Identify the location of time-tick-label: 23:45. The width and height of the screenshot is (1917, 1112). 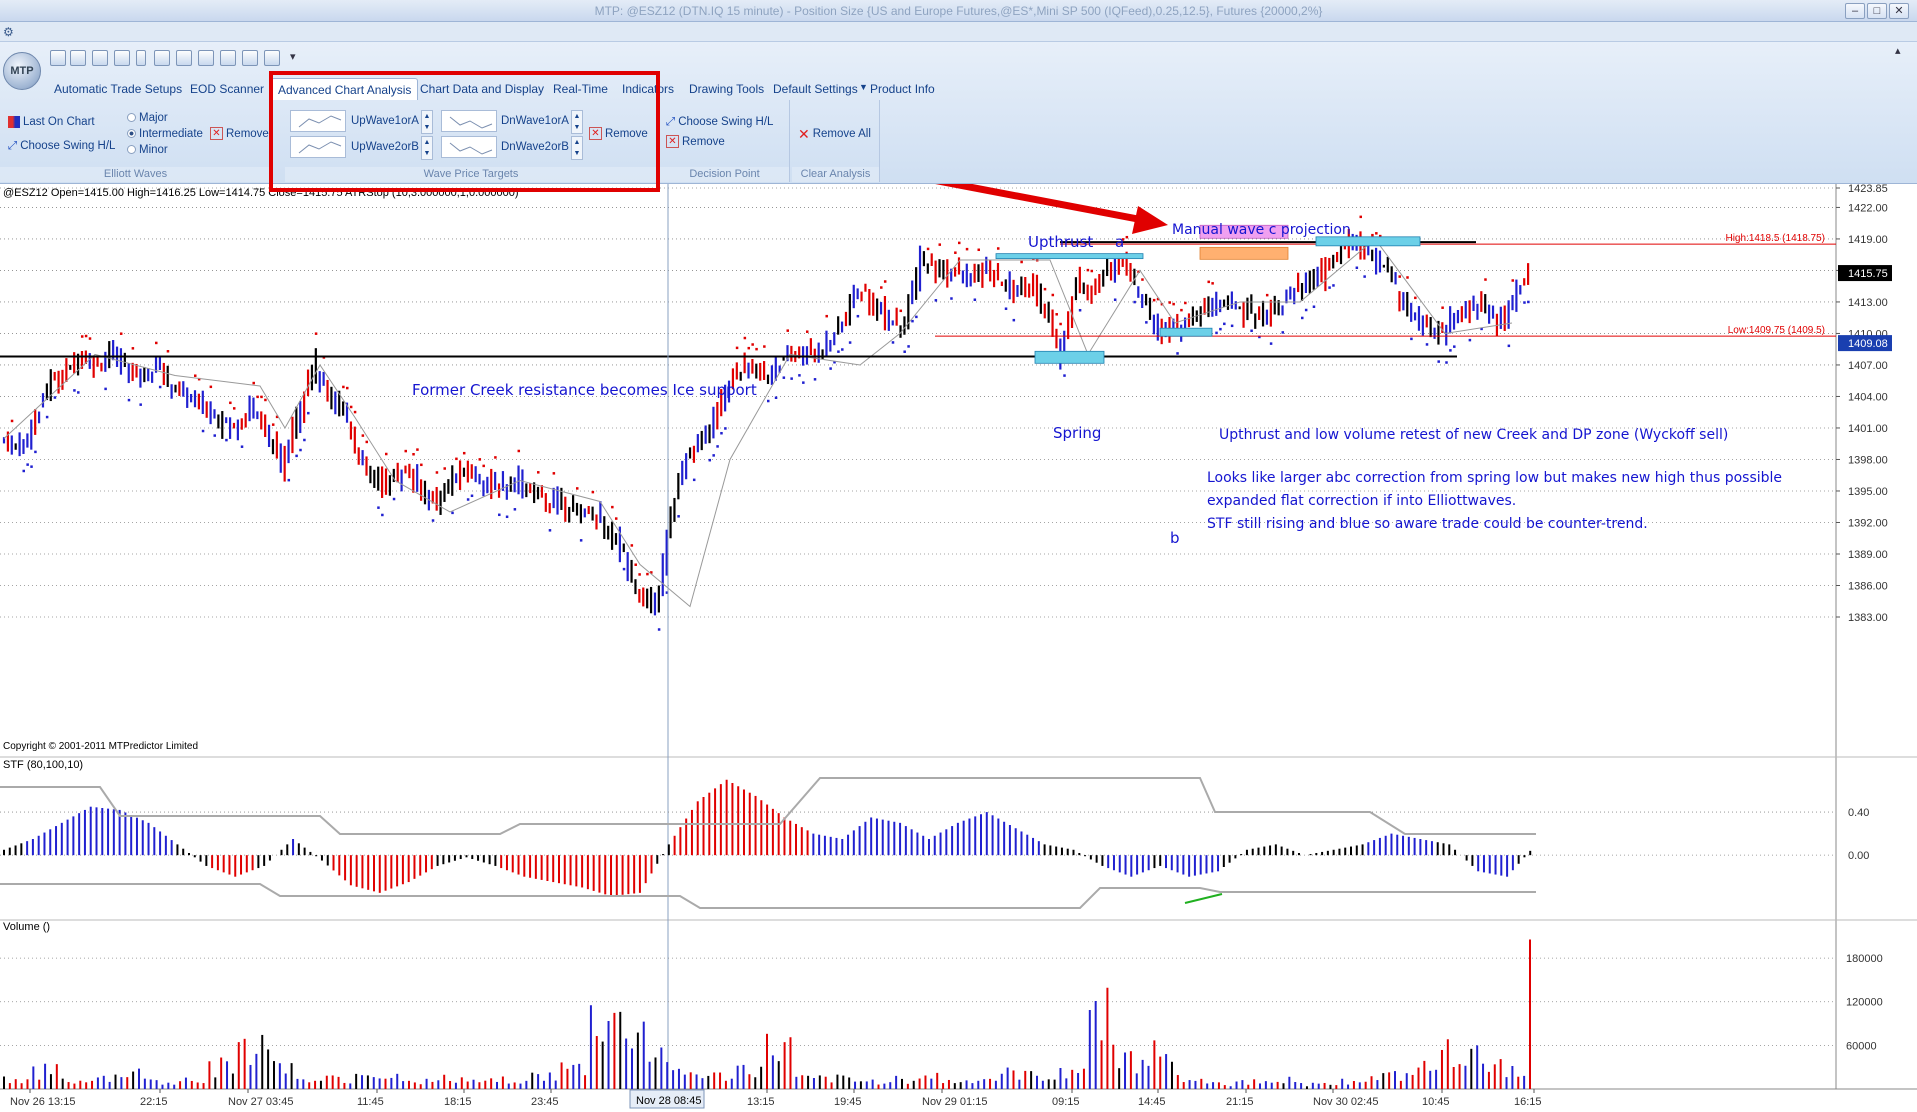
(545, 1102).